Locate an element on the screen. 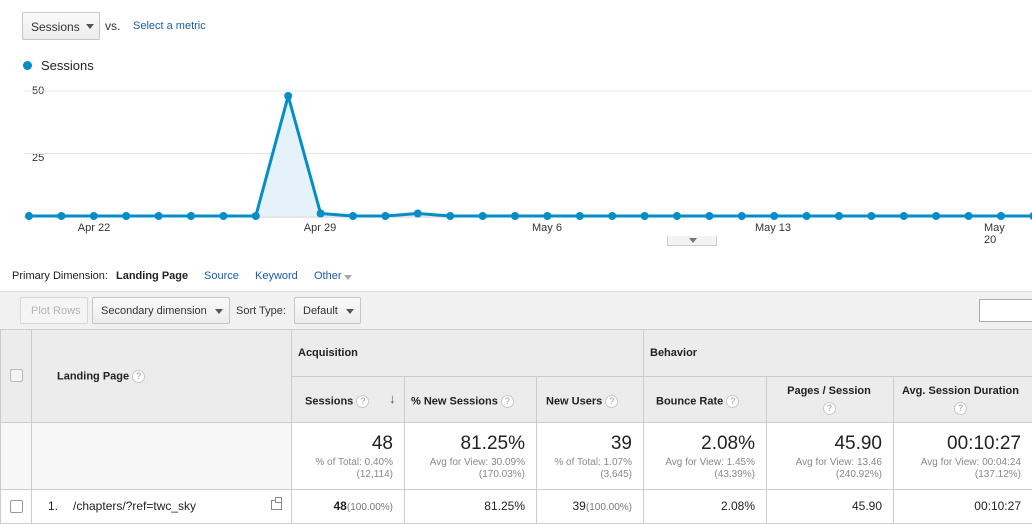 This screenshot has height=524, width=1032. row-avg-duration-value: 00:10:27 is located at coordinates (997, 506).